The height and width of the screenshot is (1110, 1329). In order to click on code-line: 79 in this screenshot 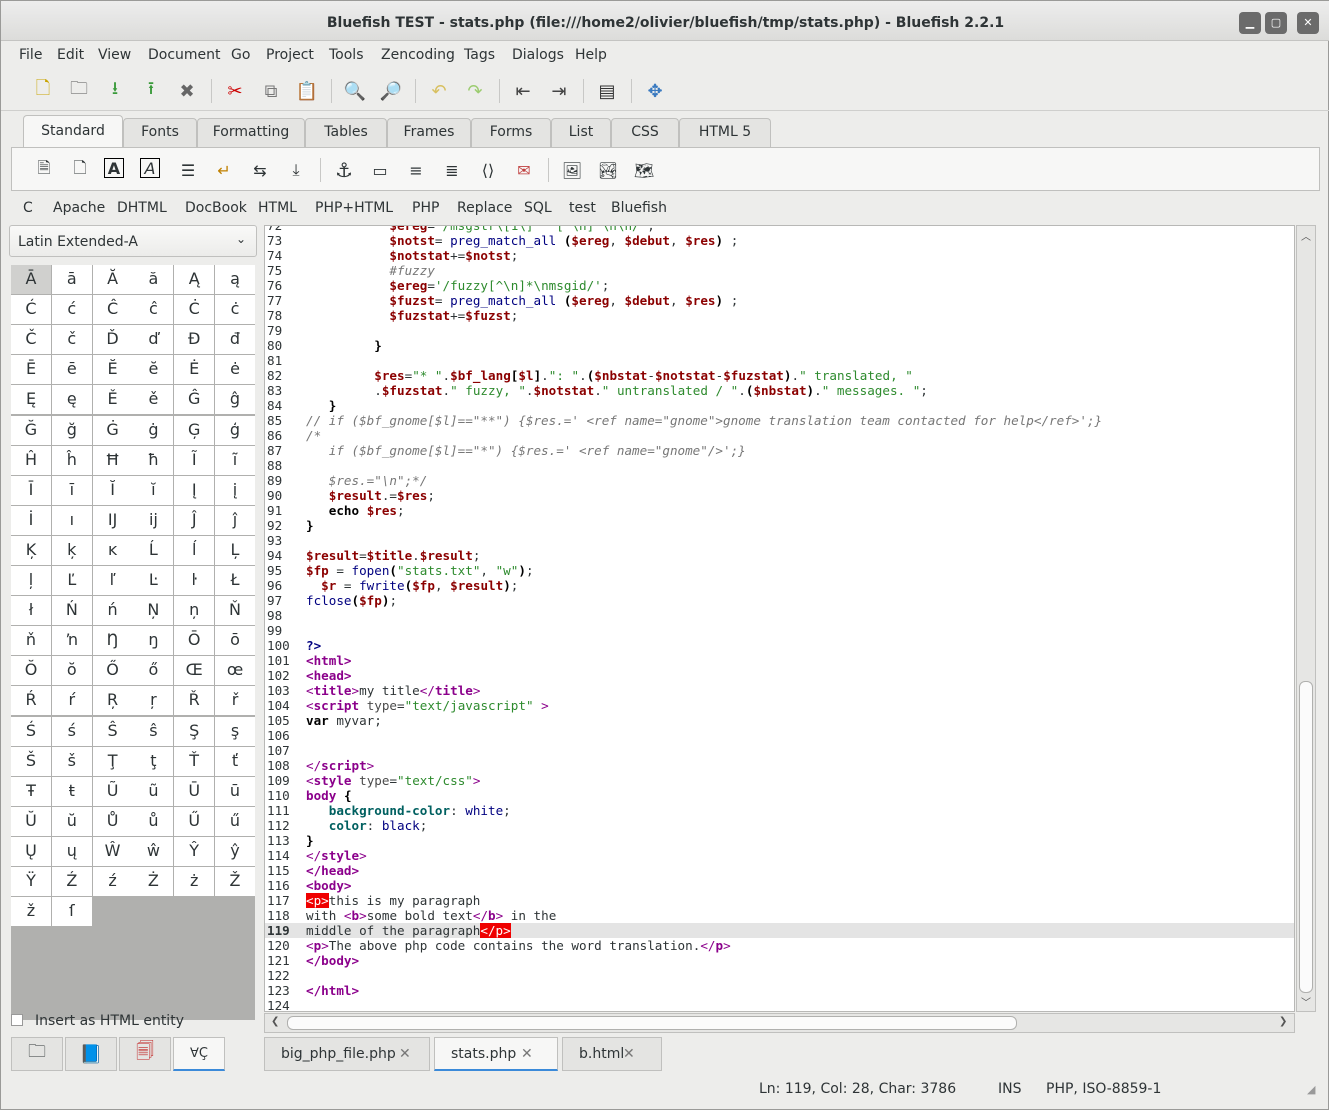, I will do `click(779, 330)`.